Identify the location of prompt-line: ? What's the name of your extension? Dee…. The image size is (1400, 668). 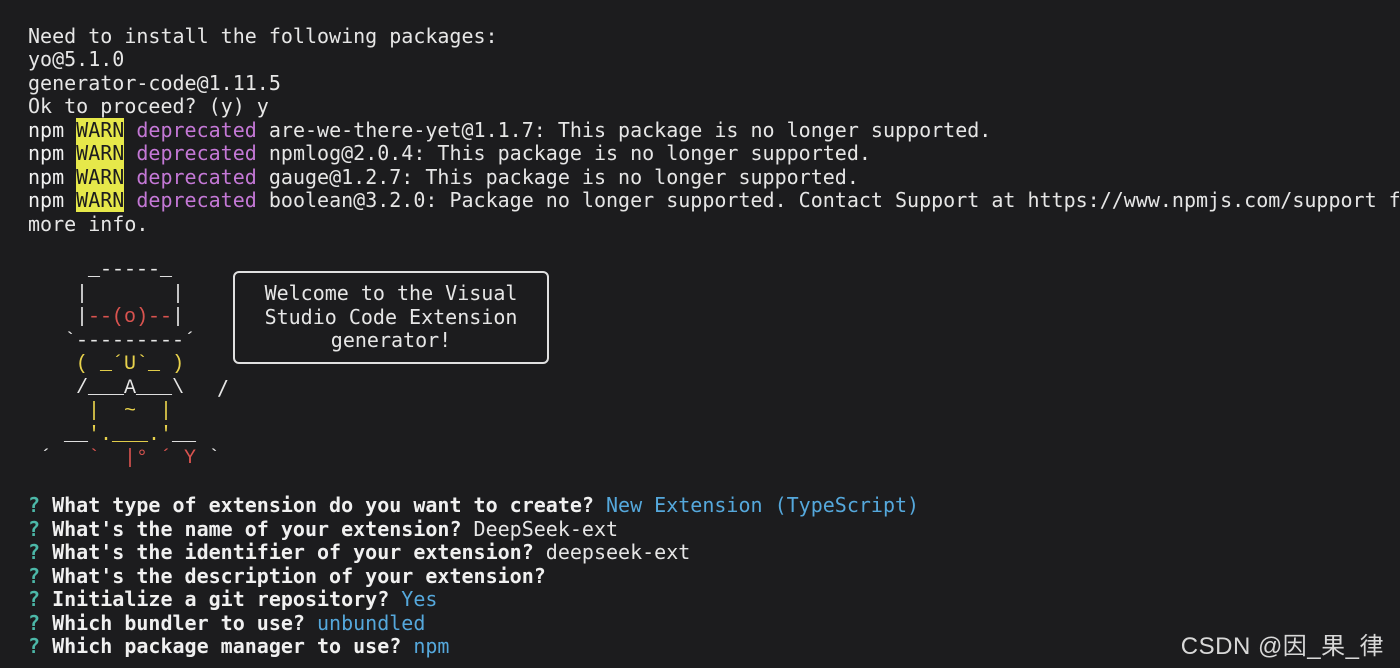
(323, 529).